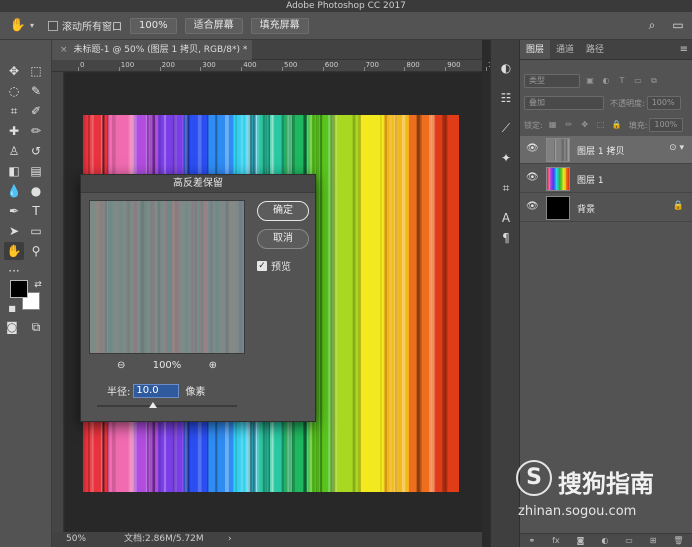 Image resolution: width=692 pixels, height=547 pixels. What do you see at coordinates (213, 365) in the screenshot?
I see `zoom-in-icon: ⊕` at bounding box center [213, 365].